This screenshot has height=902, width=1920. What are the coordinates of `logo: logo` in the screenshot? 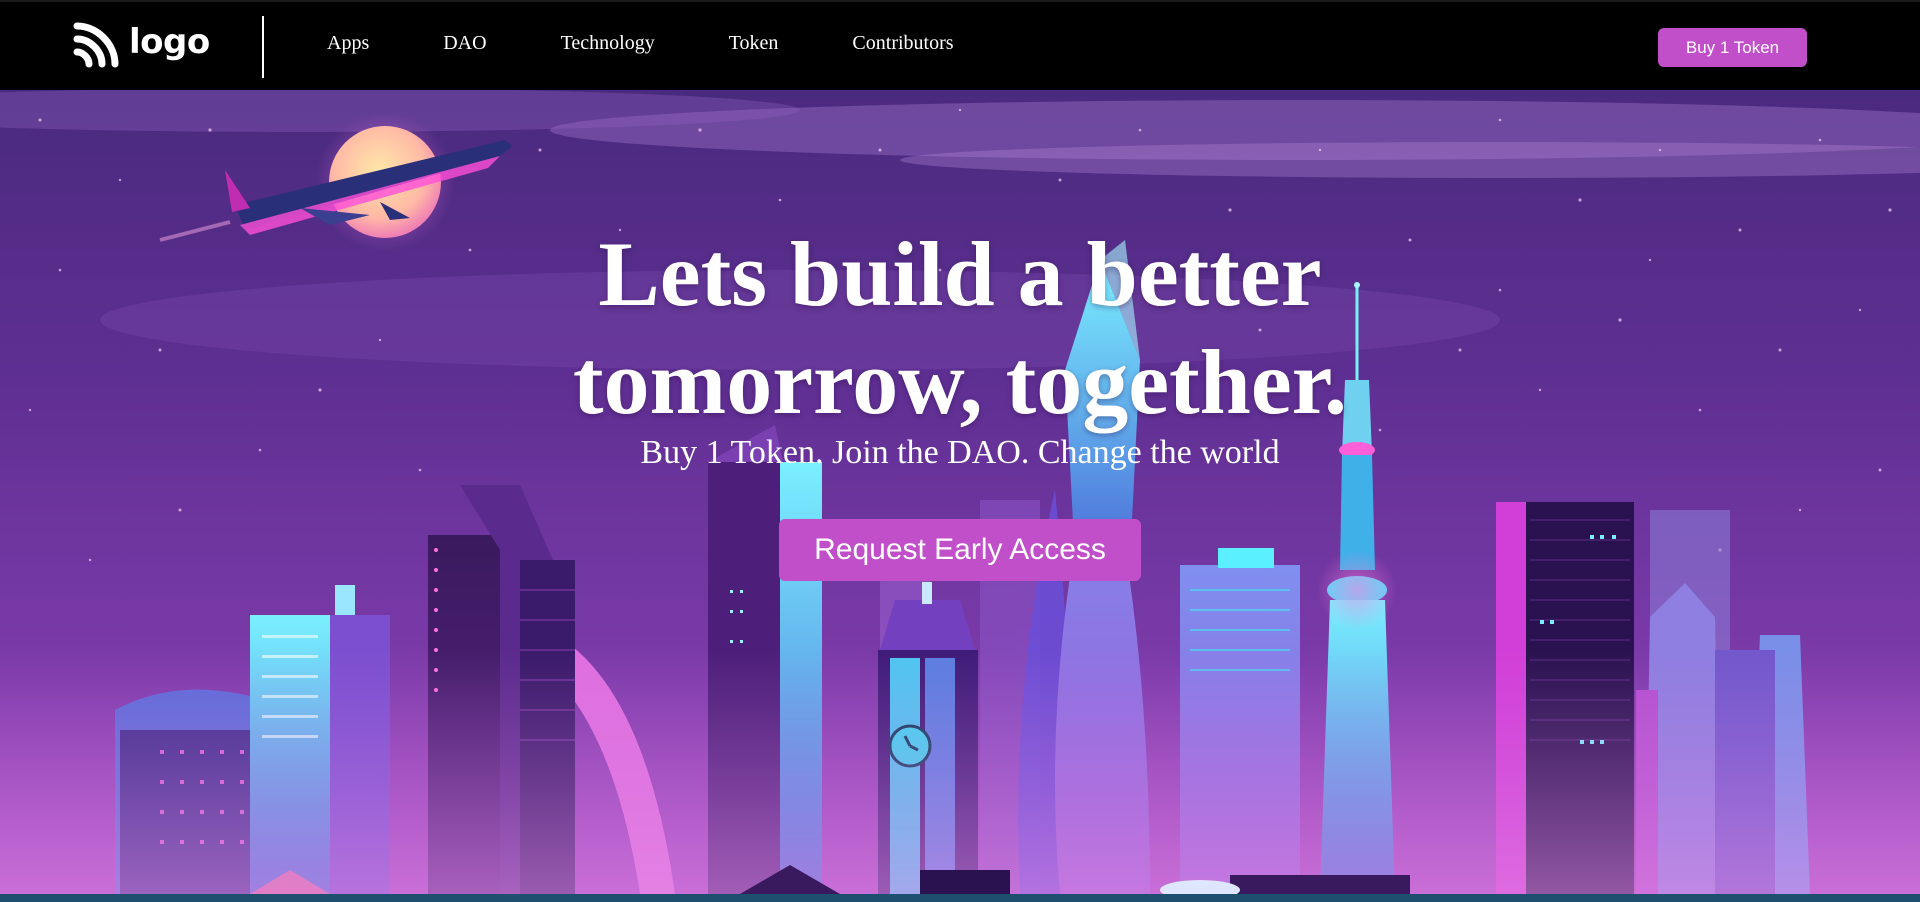 It's located at (141, 45).